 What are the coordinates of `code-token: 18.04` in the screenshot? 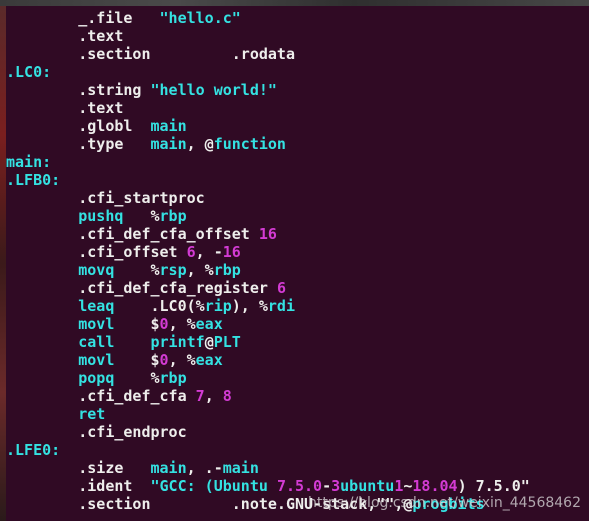 It's located at (435, 486).